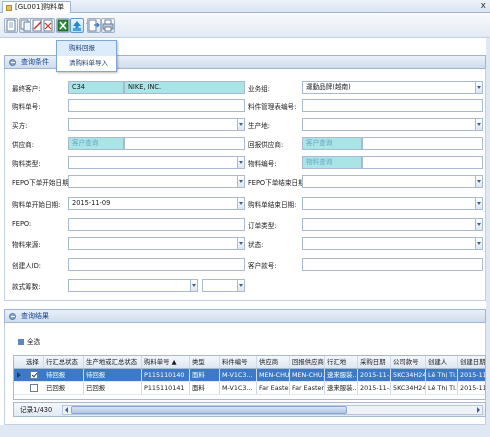 This screenshot has height=437, width=490. What do you see at coordinates (374, 362) in the screenshot?
I see `column-header: 采购日期` at bounding box center [374, 362].